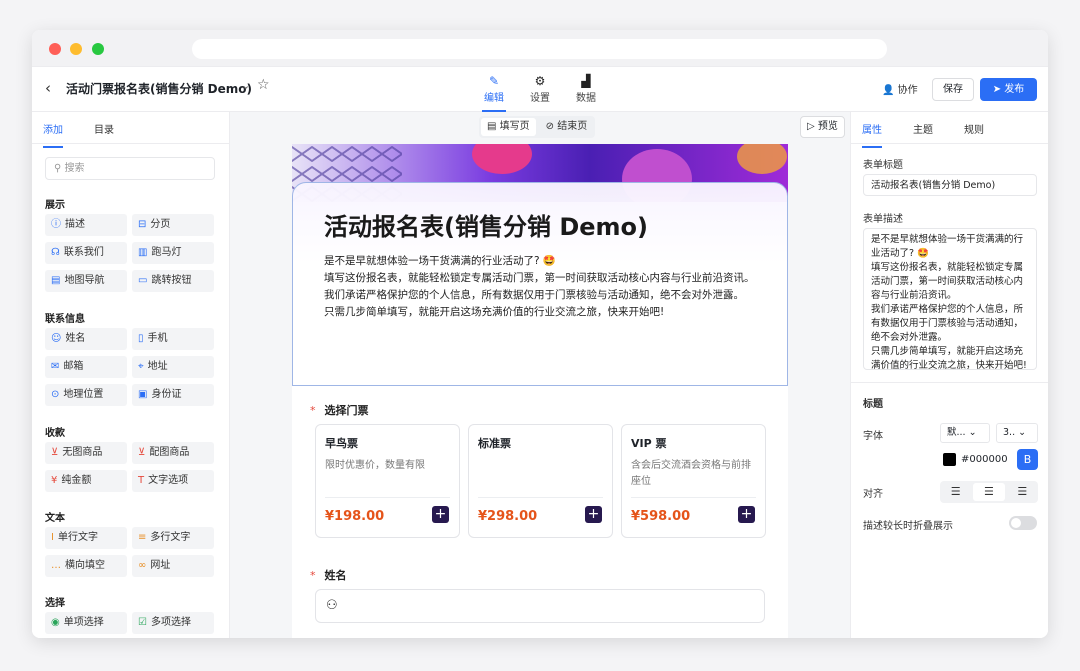  What do you see at coordinates (984, 459) in the screenshot?
I see `color-value: #000000` at bounding box center [984, 459].